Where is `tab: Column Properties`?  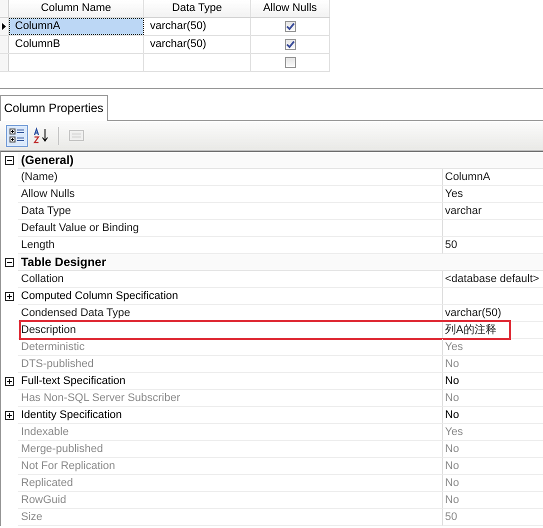
tab: Column Properties is located at coordinates (54, 108).